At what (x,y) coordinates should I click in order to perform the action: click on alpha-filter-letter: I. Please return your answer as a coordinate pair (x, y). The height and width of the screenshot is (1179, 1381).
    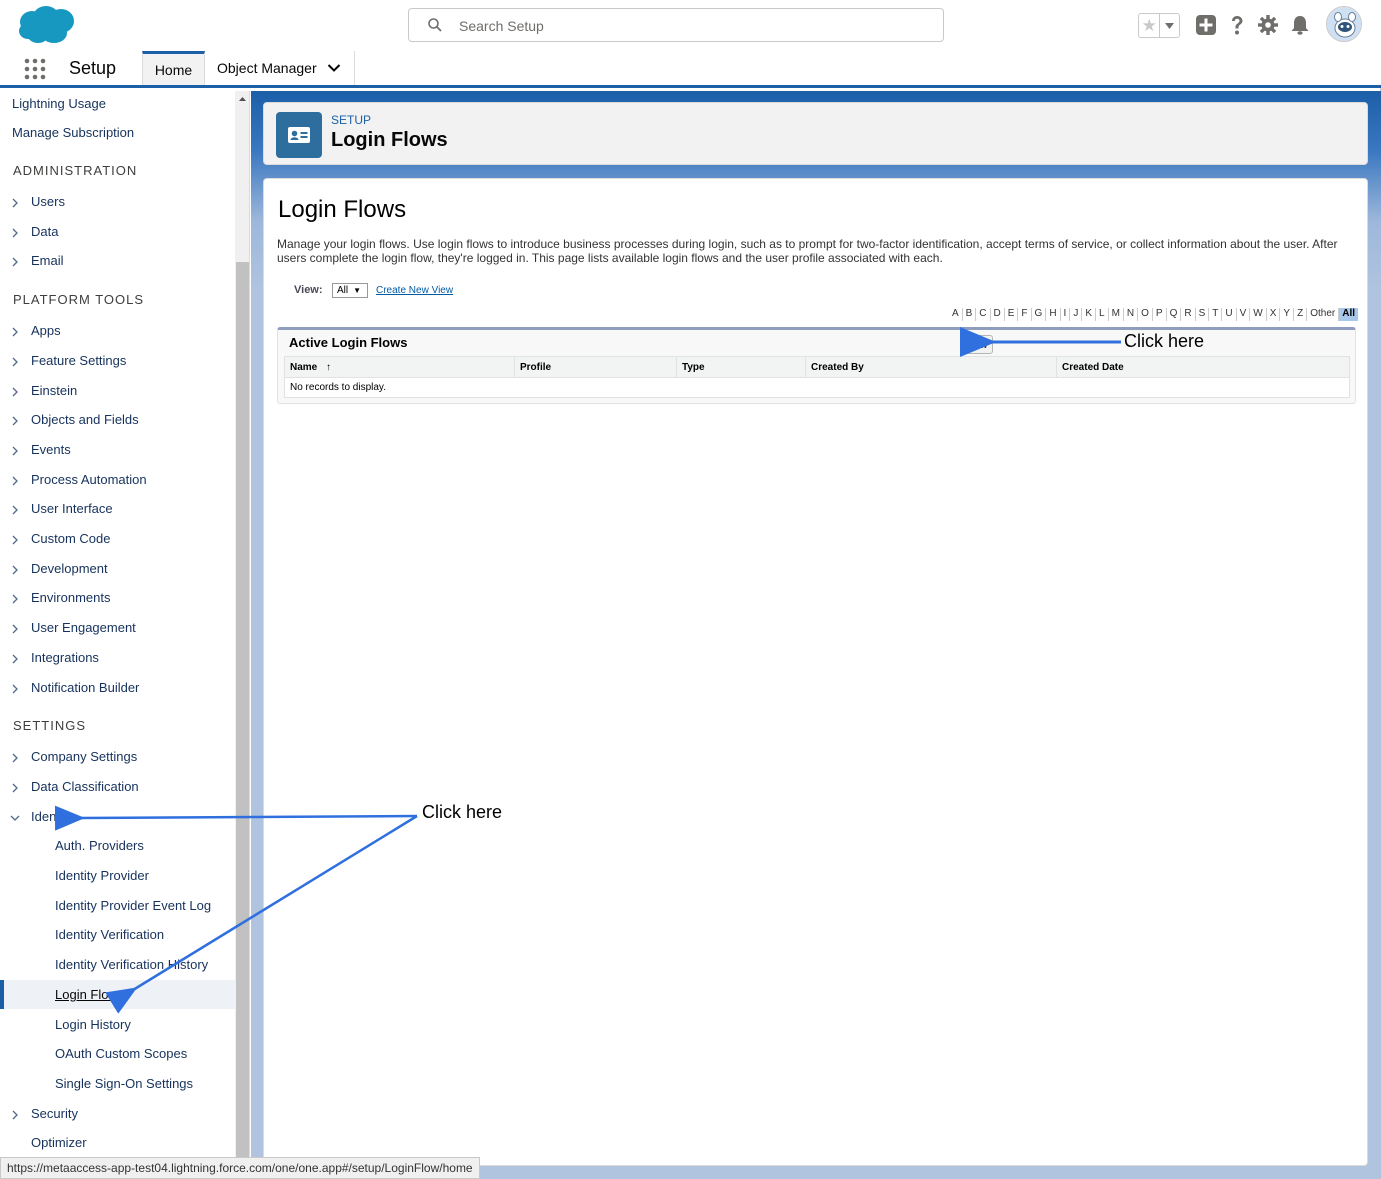
    Looking at the image, I should click on (1066, 314).